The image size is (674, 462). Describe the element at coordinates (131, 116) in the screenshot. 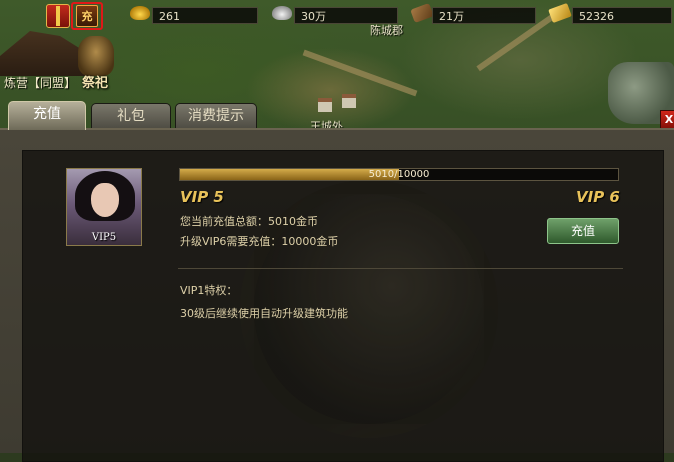

I see `tab-gift-pack: 礼包` at that location.